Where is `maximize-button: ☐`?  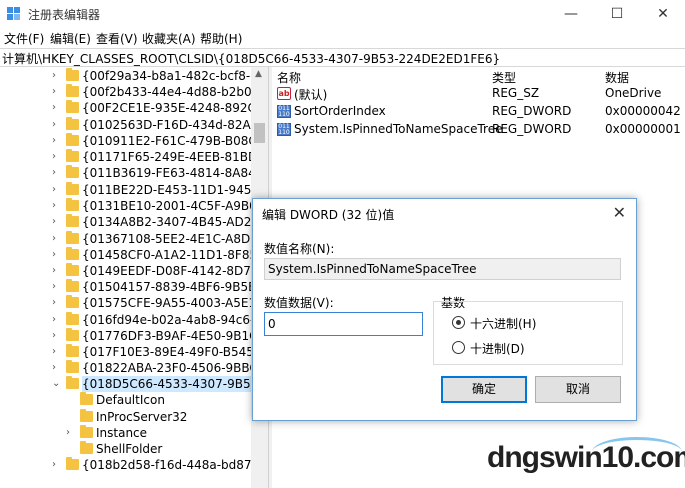
maximize-button: ☐ is located at coordinates (617, 14).